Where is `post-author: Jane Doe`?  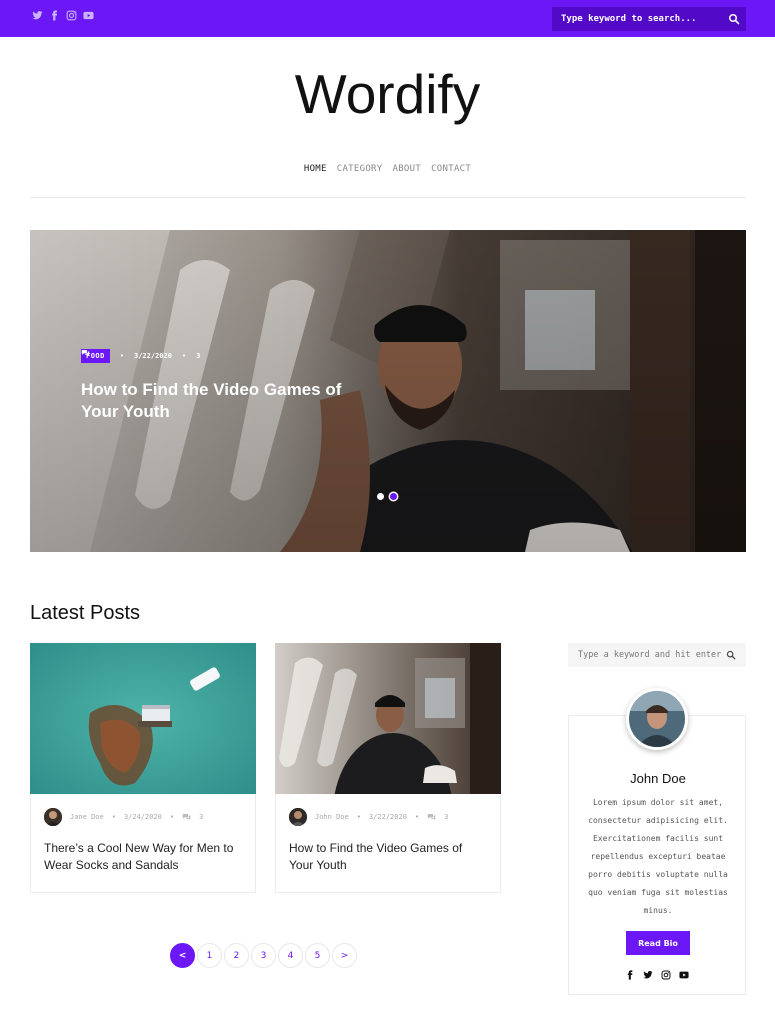 post-author: Jane Doe is located at coordinates (87, 817).